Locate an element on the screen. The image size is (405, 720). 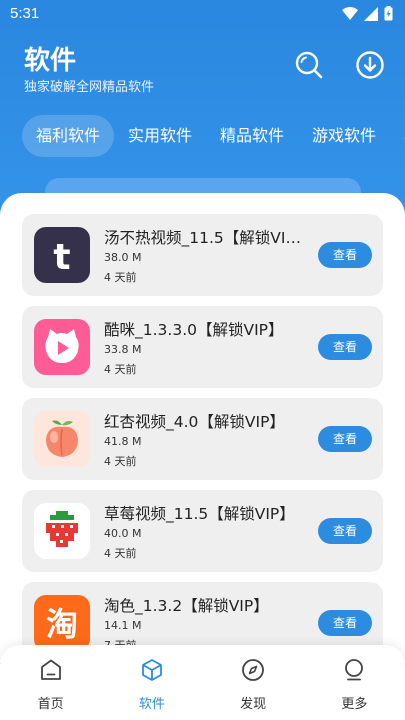
app-size: 40.0 M is located at coordinates (123, 533).